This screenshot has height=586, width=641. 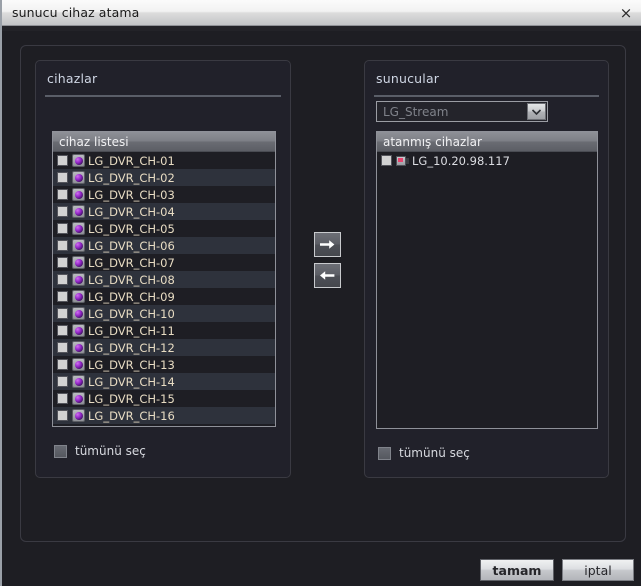 What do you see at coordinates (131, 211) in the screenshot?
I see `list-item-label: LG_DVR_CH-04` at bounding box center [131, 211].